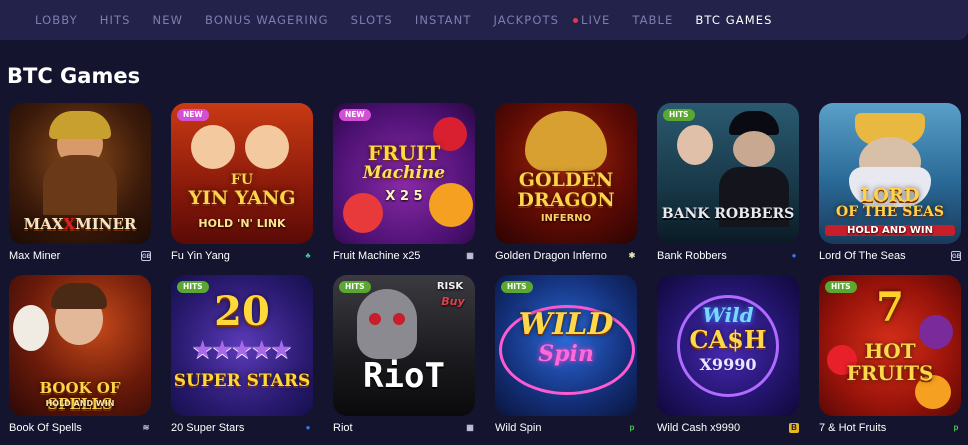  What do you see at coordinates (115, 20) in the screenshot?
I see `nav-hits: HITS` at bounding box center [115, 20].